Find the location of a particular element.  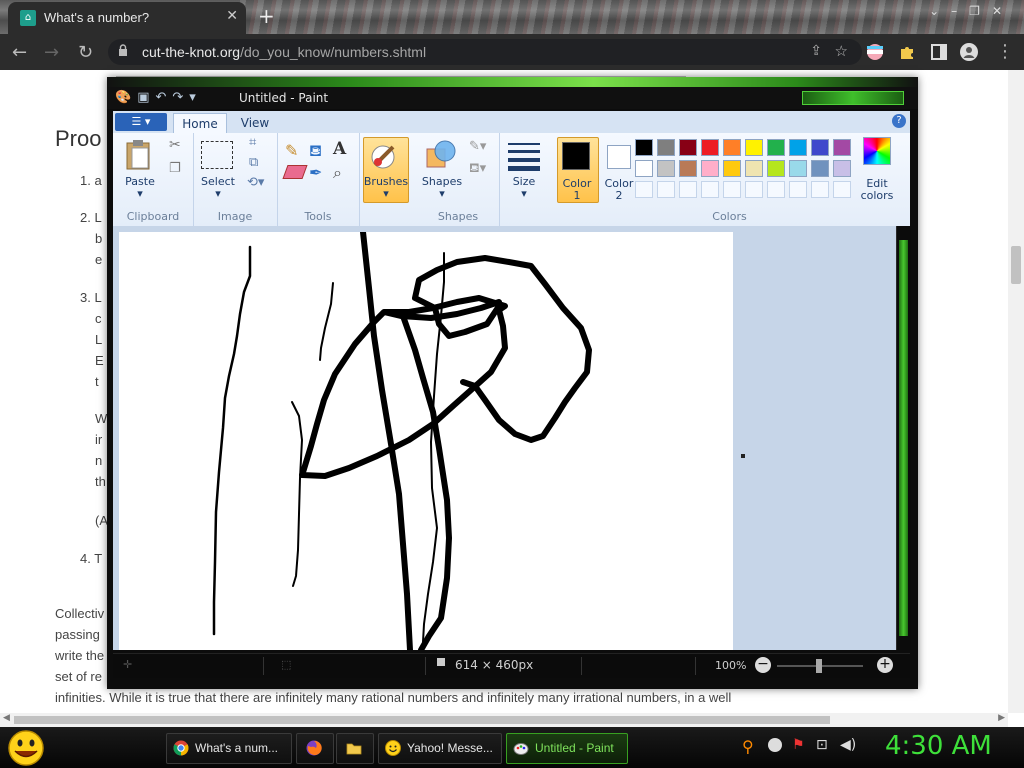

new-tab-button: + is located at coordinates (266, 16).